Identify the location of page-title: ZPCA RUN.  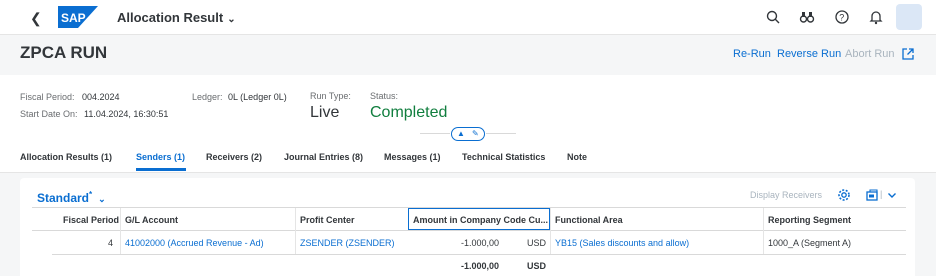
(64, 52).